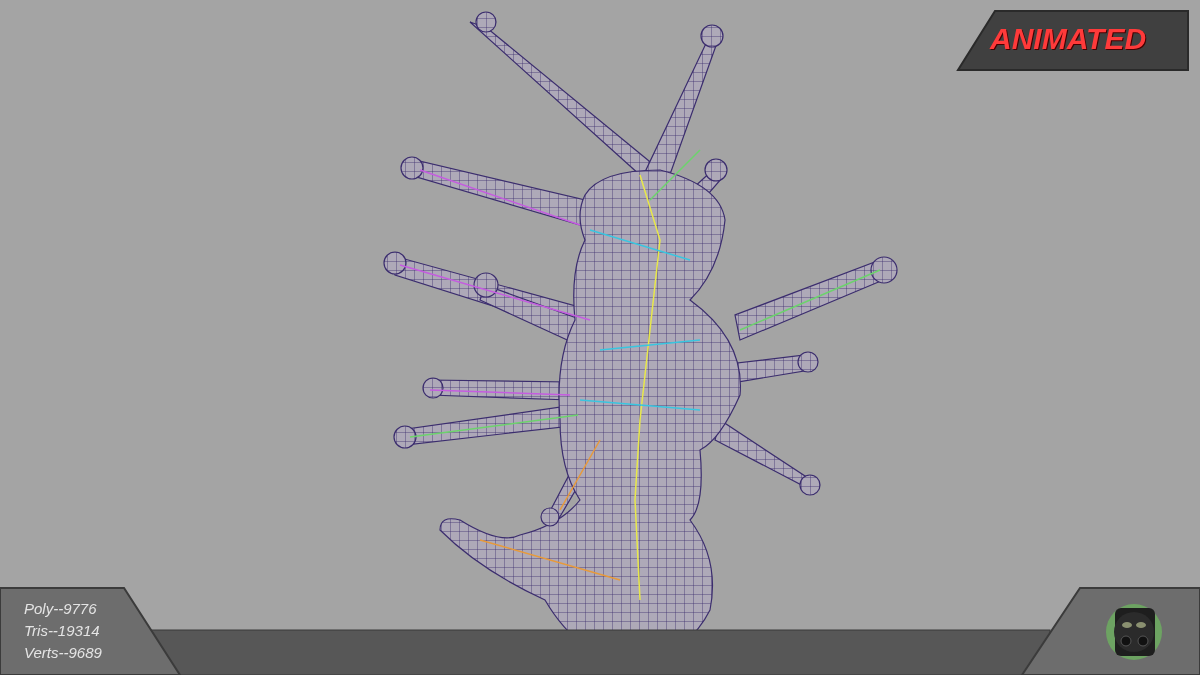  I want to click on stat-text: Verts--9689, so click(63, 653).